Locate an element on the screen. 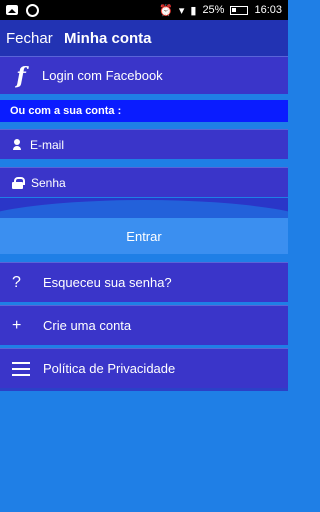  page-title: Minha conta is located at coordinates (108, 38).